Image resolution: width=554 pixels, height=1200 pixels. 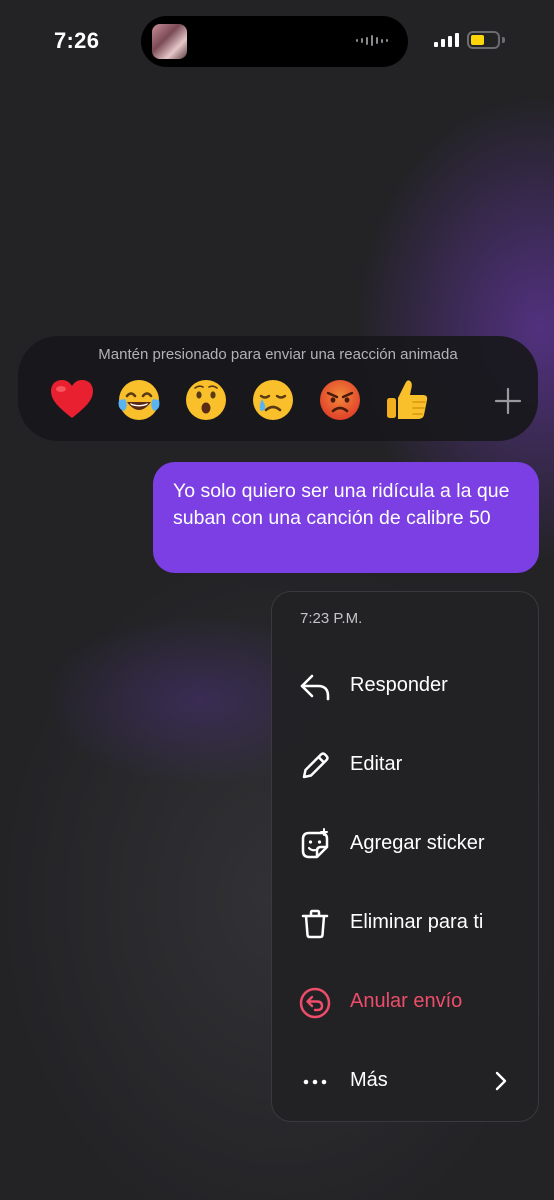 I want to click on menu-item-reply: Responder, so click(x=405, y=685).